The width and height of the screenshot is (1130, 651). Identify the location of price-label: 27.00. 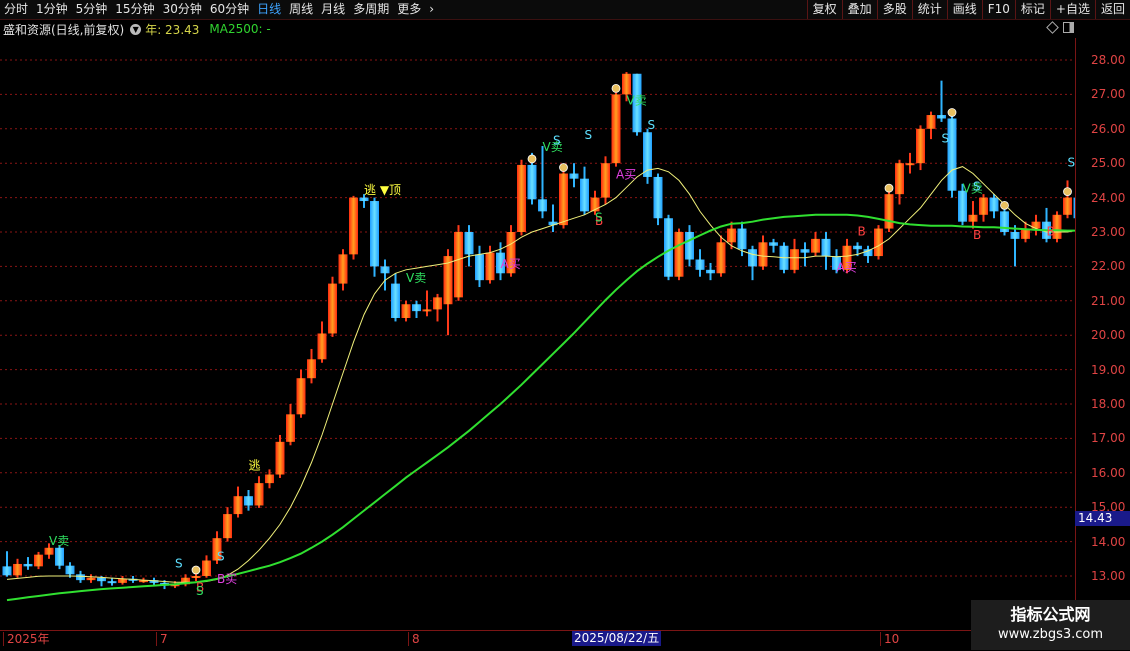
(1108, 94).